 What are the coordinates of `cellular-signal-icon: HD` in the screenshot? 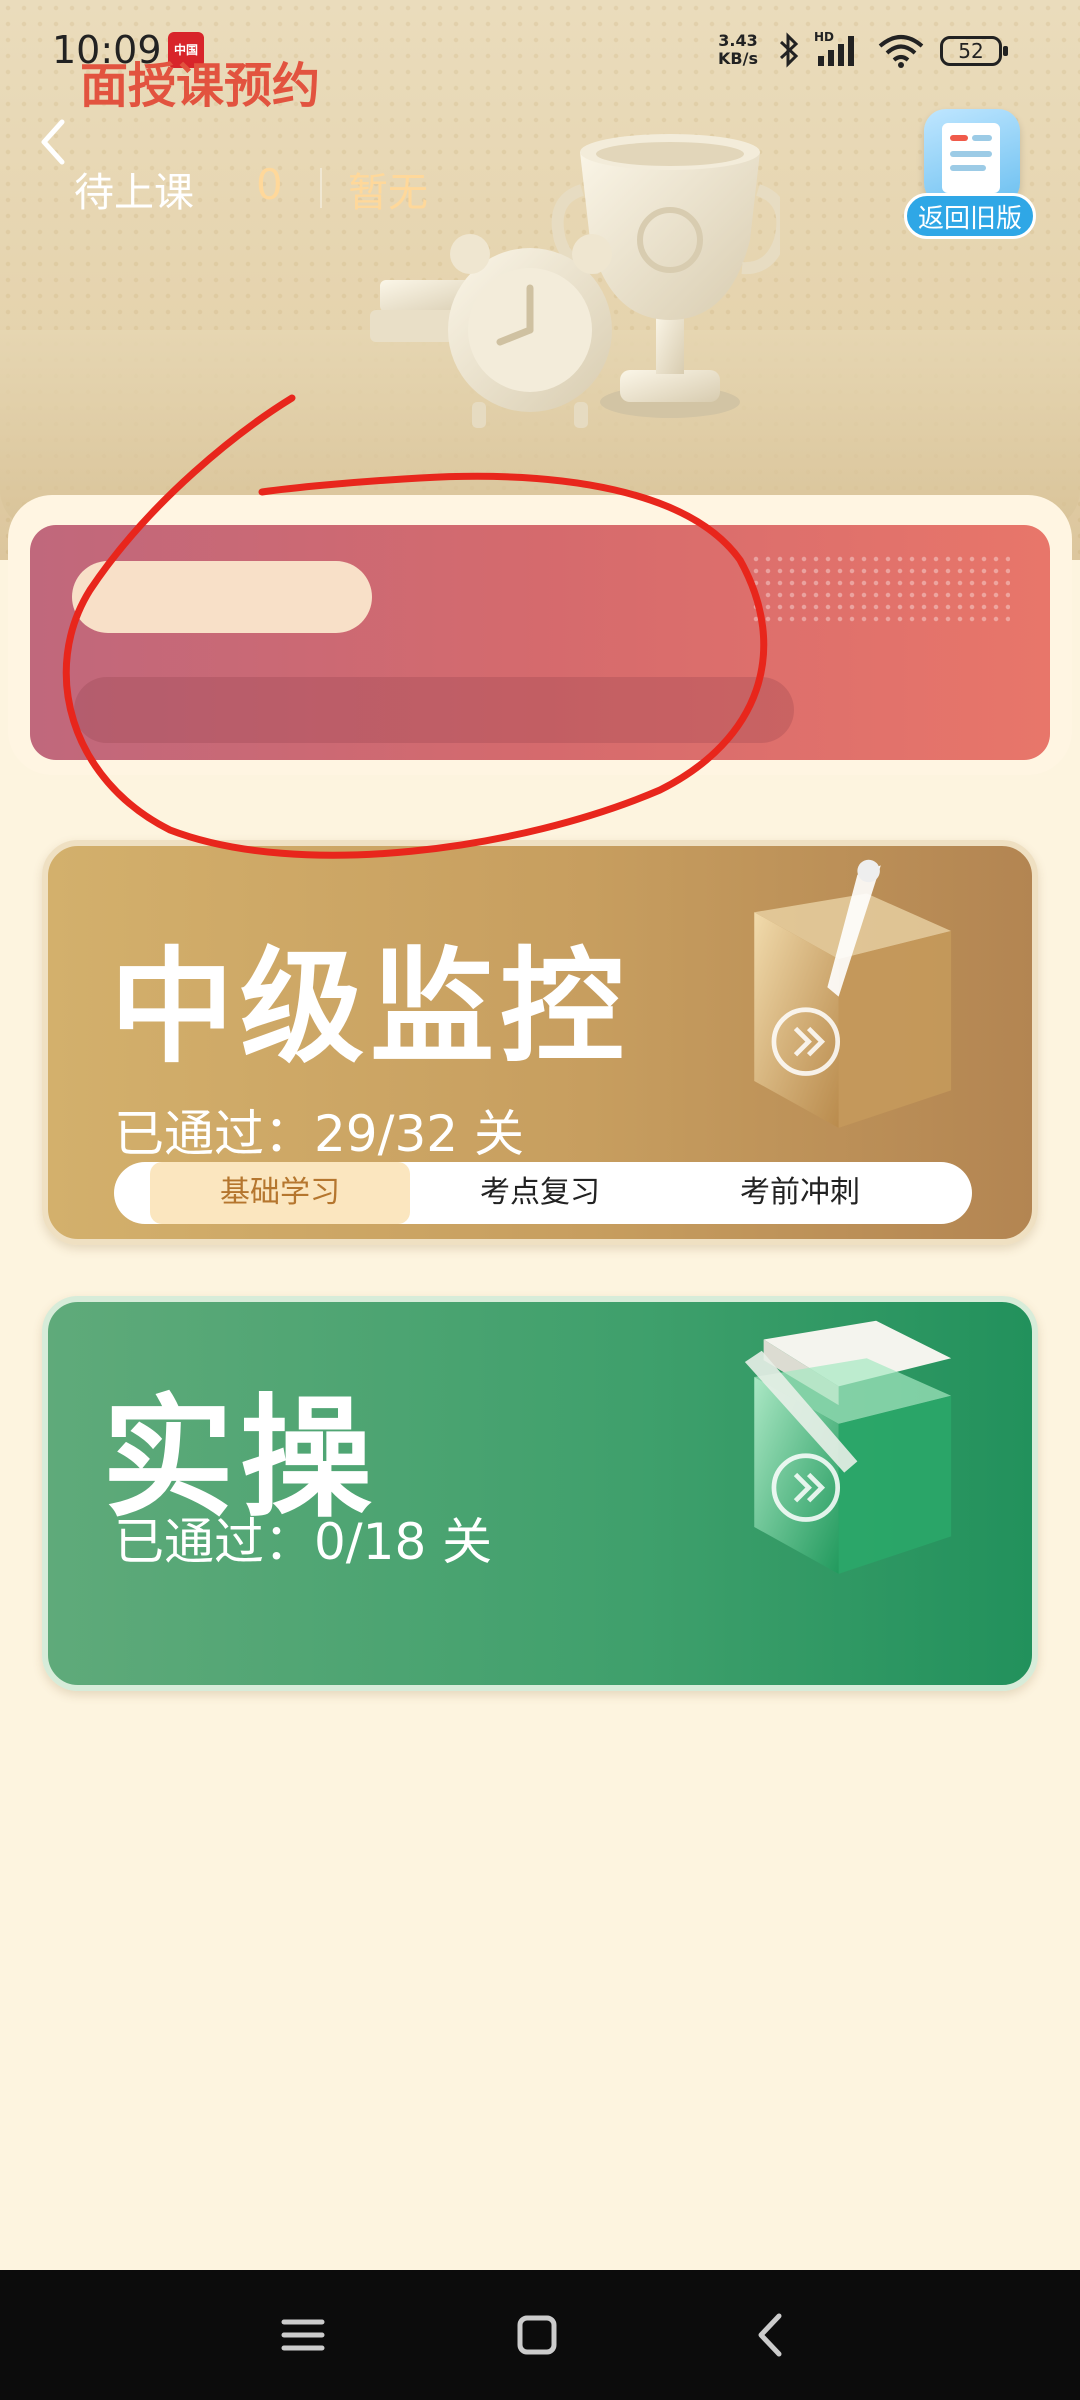 It's located at (838, 49).